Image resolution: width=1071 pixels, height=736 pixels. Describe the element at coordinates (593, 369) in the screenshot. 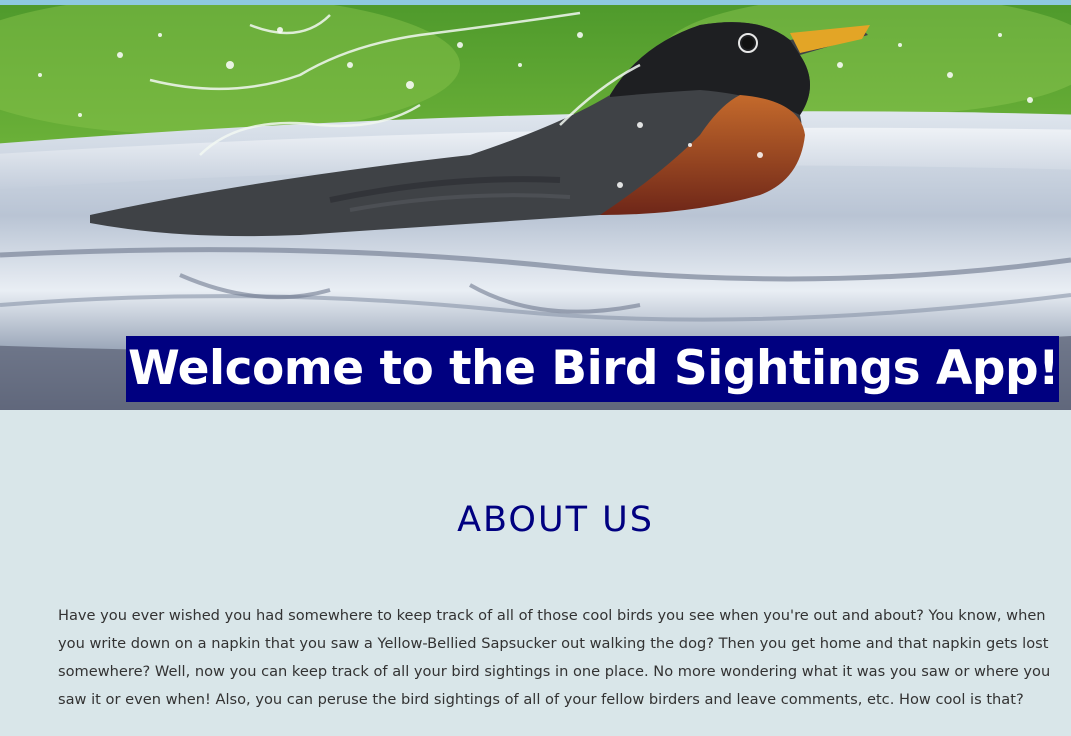

I see `hero-title: Welcome to the Bird Sightings App!` at that location.